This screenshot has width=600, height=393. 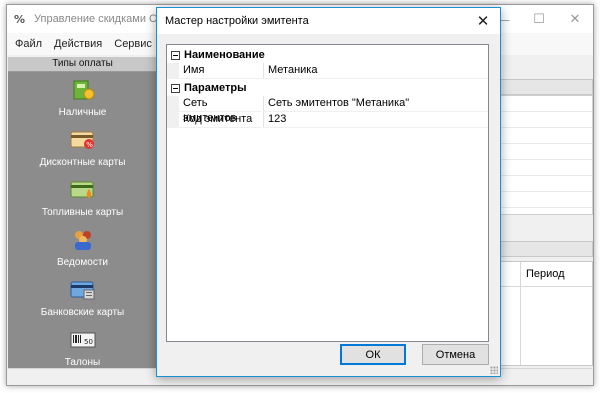 What do you see at coordinates (546, 313) in the screenshot?
I see `background-grid-bottom: Период` at bounding box center [546, 313].